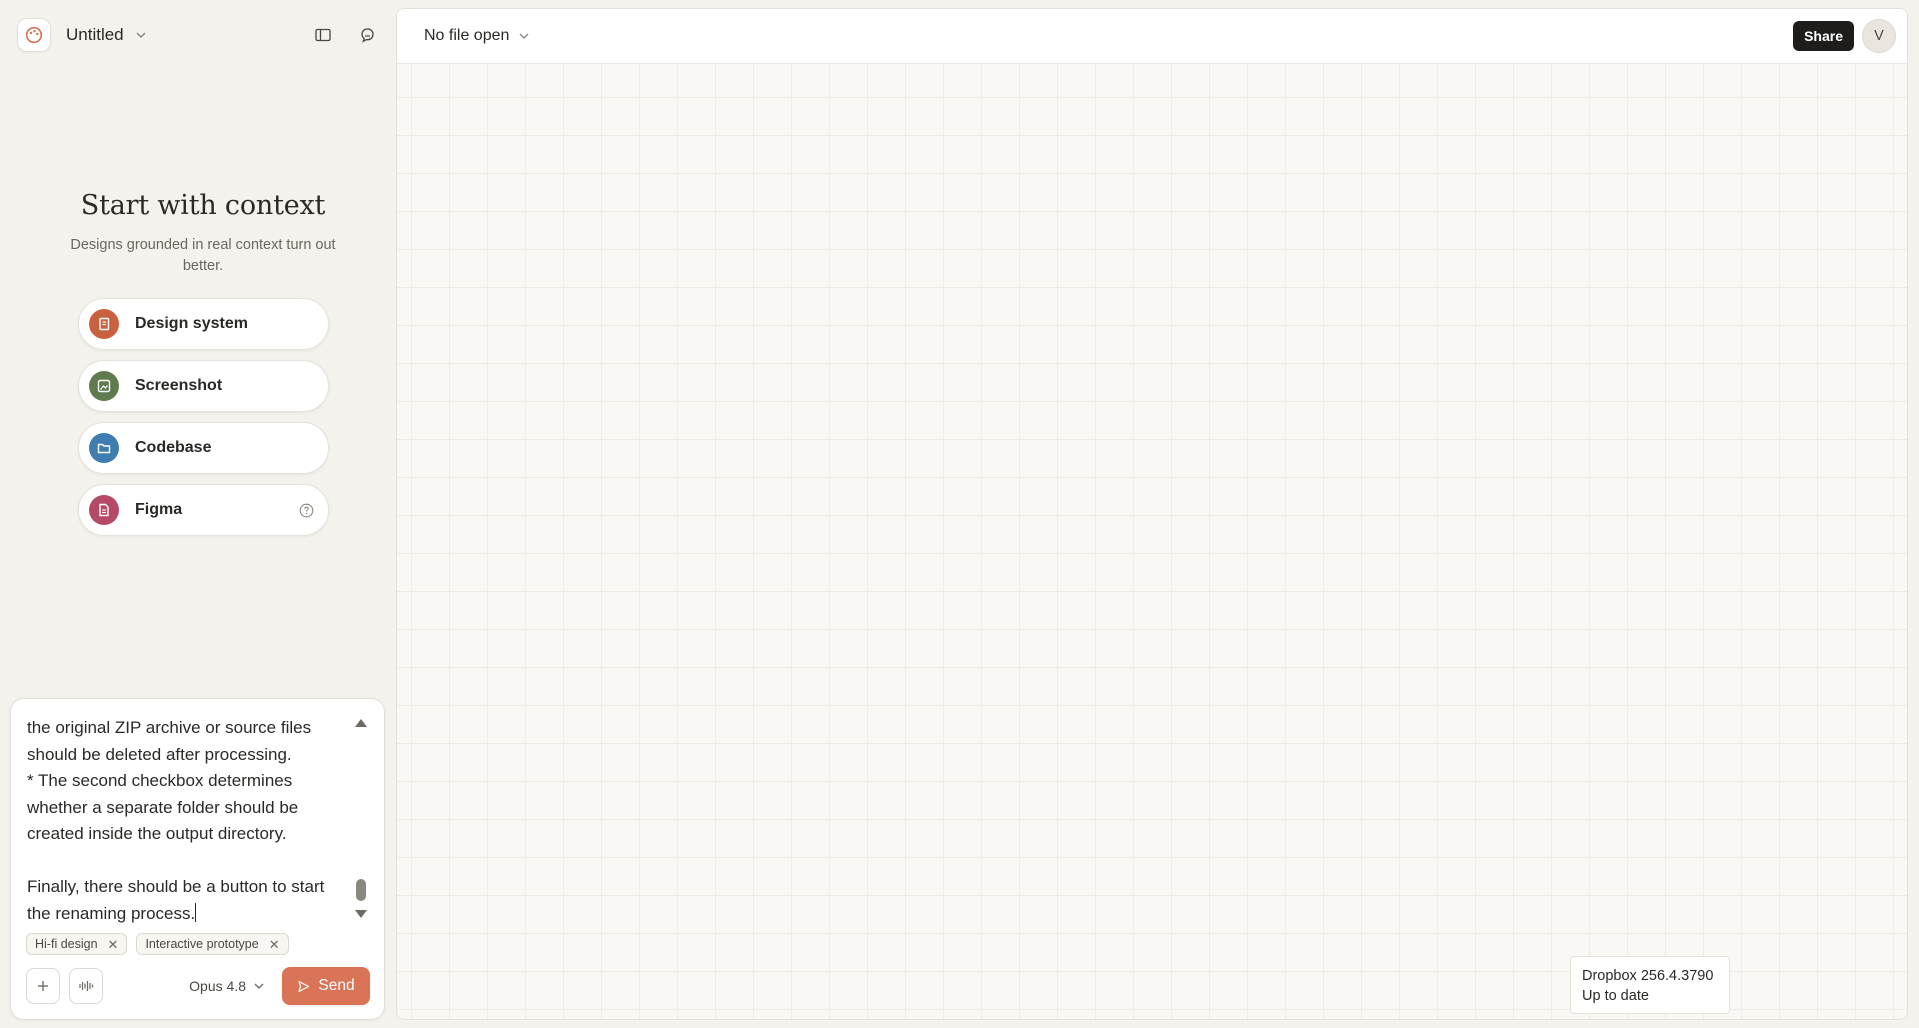 This screenshot has height=1028, width=1919. What do you see at coordinates (203, 205) in the screenshot?
I see `context-title: Start with context` at bounding box center [203, 205].